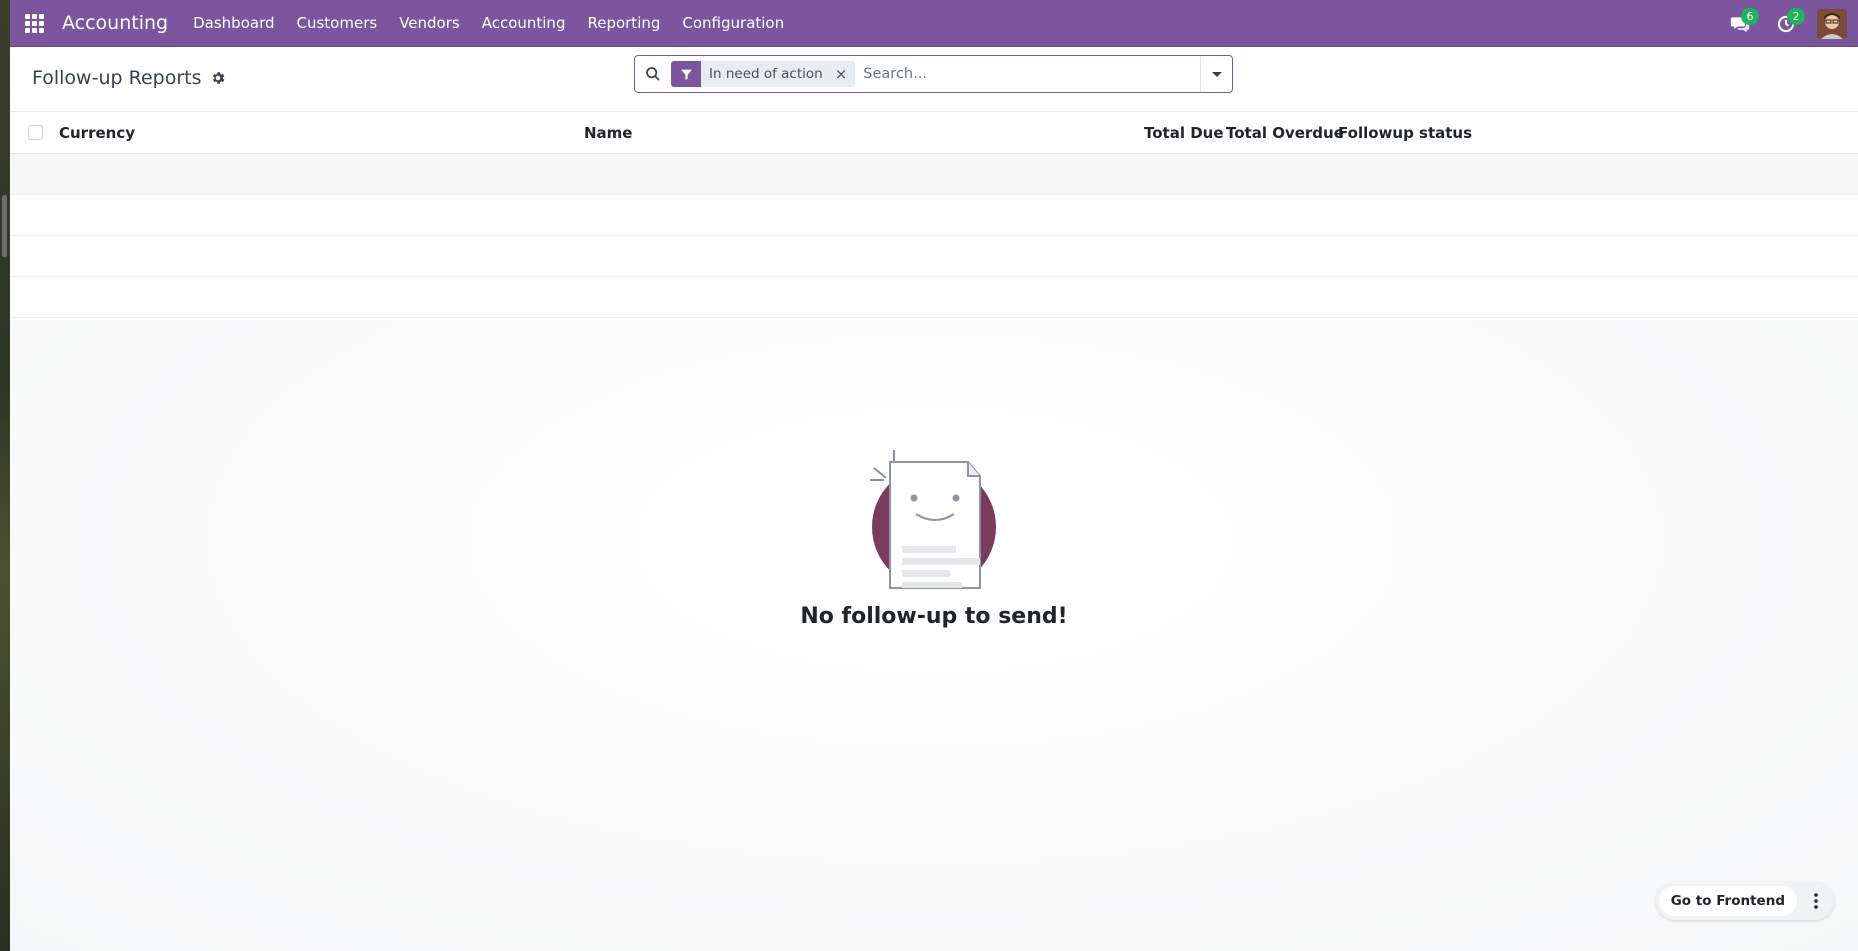 This screenshot has width=1858, height=951. What do you see at coordinates (1740, 23) in the screenshot?
I see `messages-button: 6` at bounding box center [1740, 23].